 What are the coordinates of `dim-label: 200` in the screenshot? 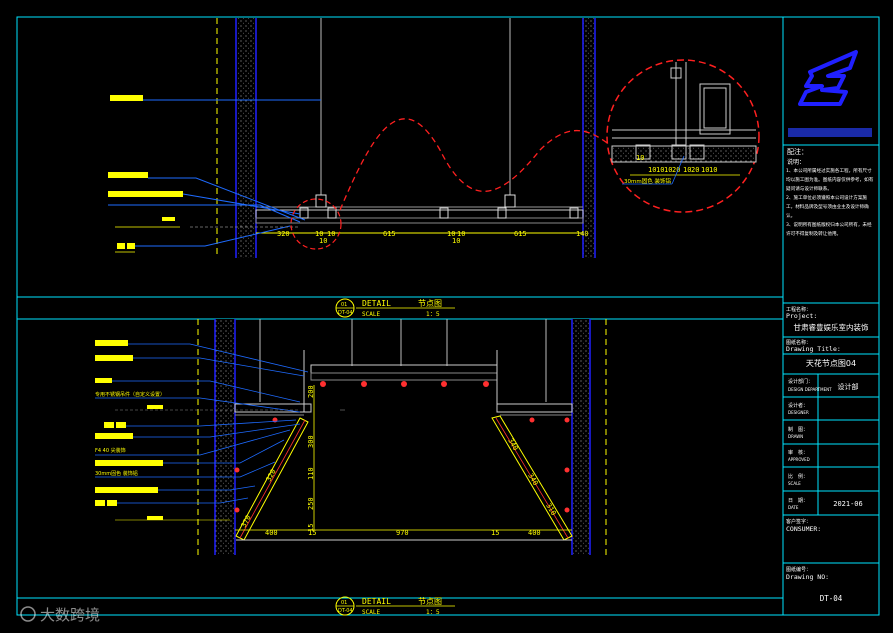 It's located at (311, 391).